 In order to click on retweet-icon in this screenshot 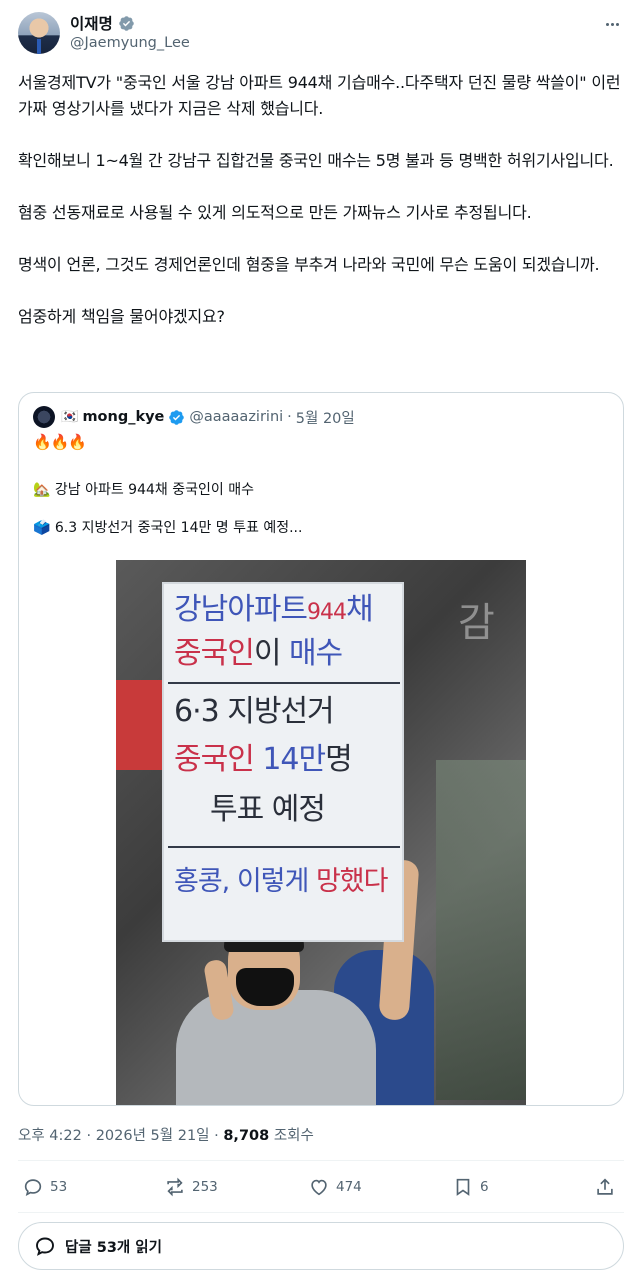, I will do `click(175, 1187)`.